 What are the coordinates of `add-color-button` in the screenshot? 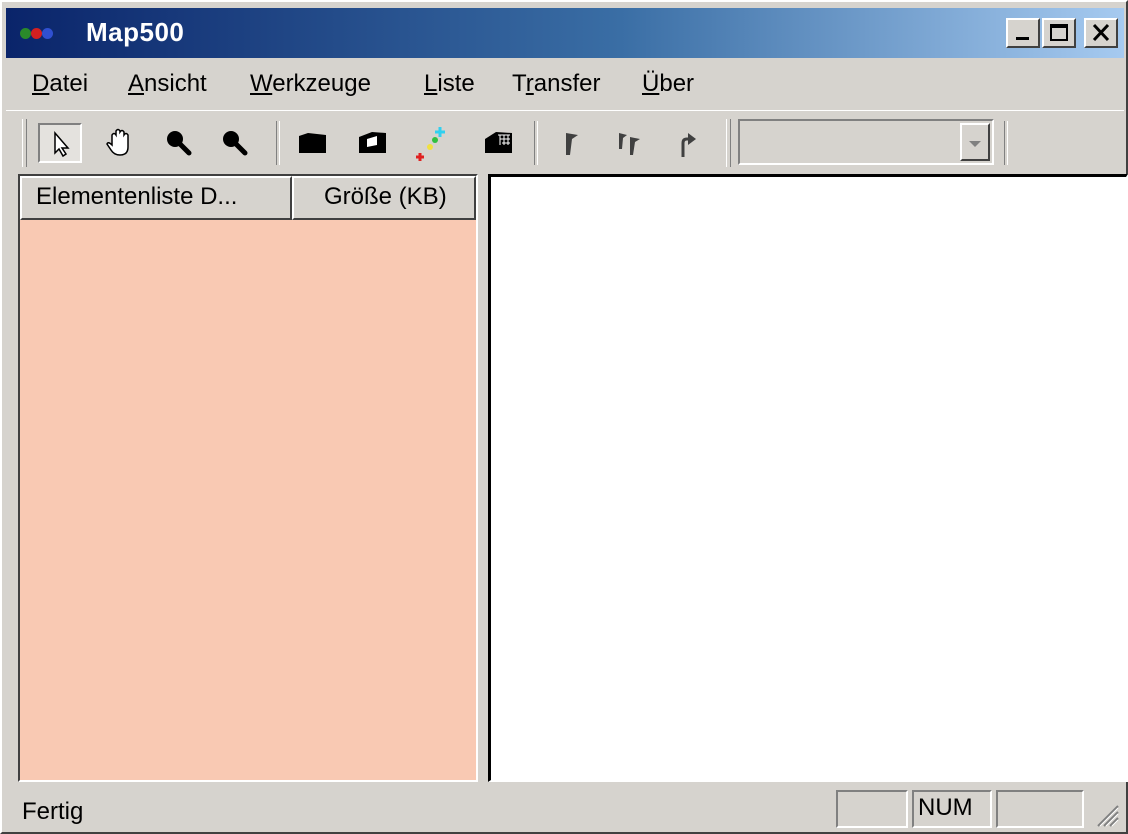 It's located at (430, 143).